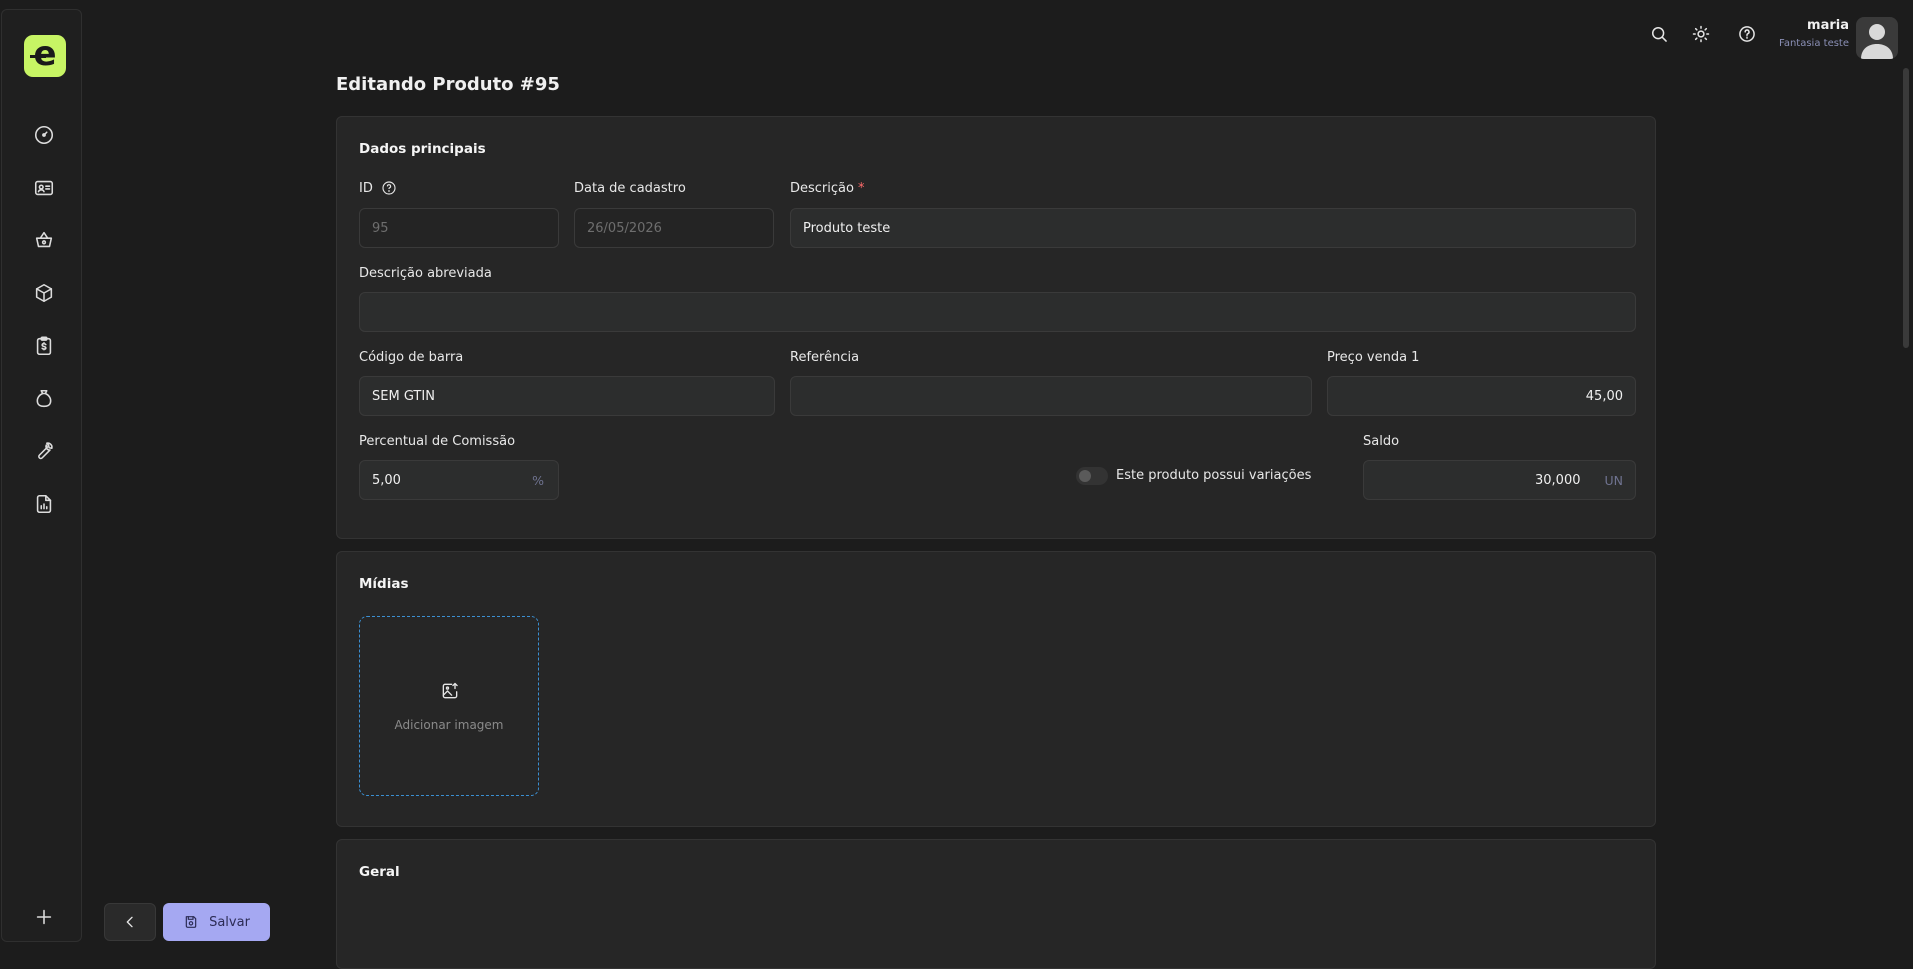 This screenshot has height=969, width=1913. I want to click on clipboard-money-icon, so click(44, 346).